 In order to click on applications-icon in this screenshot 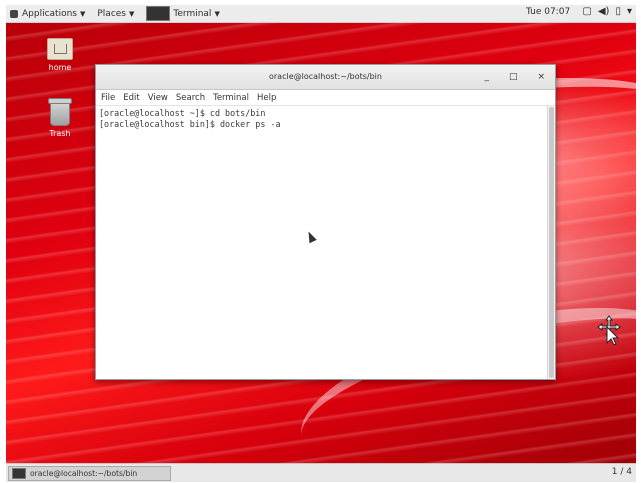, I will do `click(14, 13)`.